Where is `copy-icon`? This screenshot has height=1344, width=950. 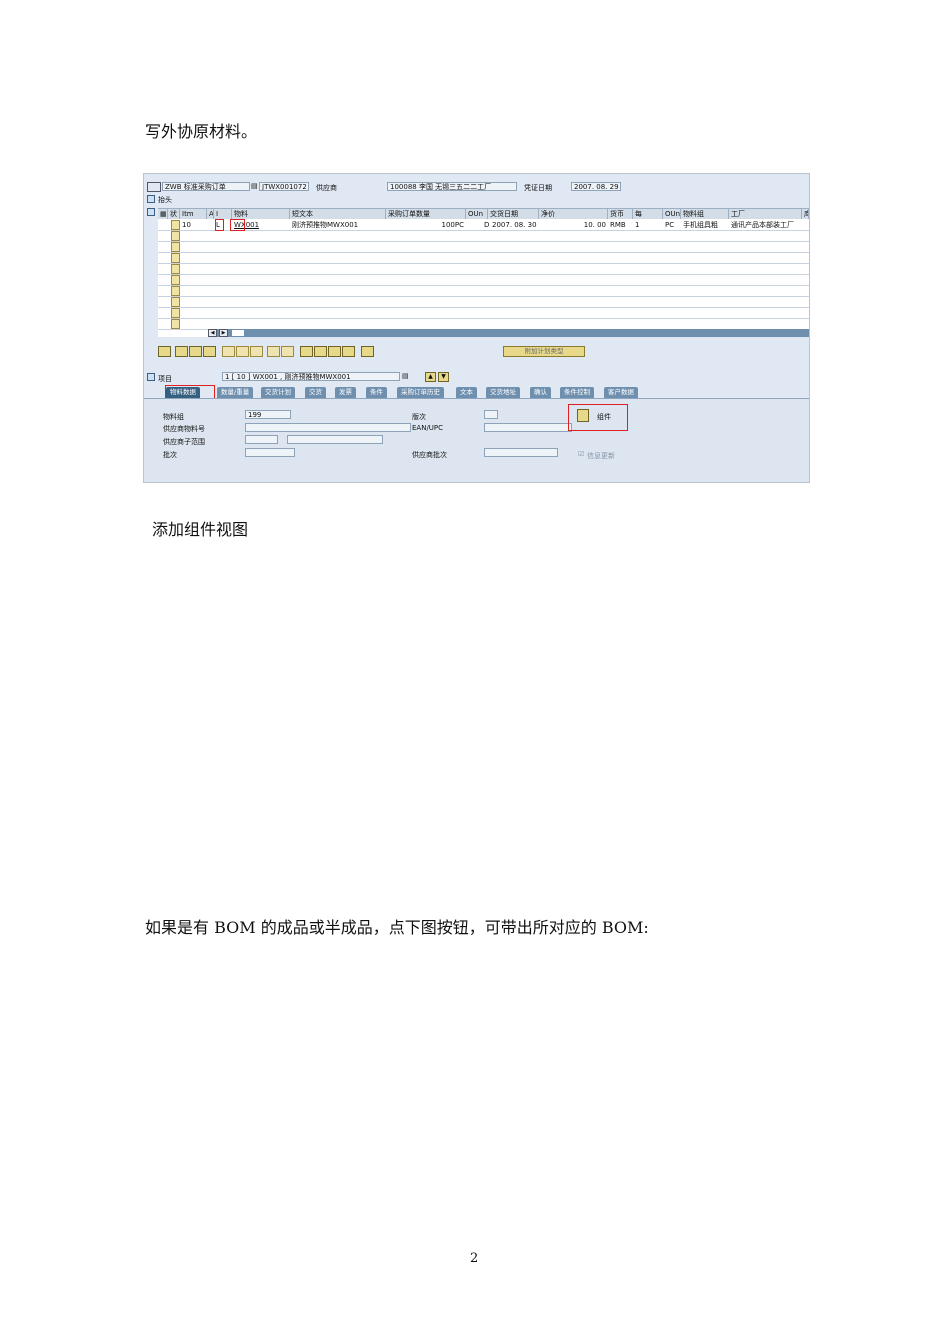
copy-icon is located at coordinates (181, 351).